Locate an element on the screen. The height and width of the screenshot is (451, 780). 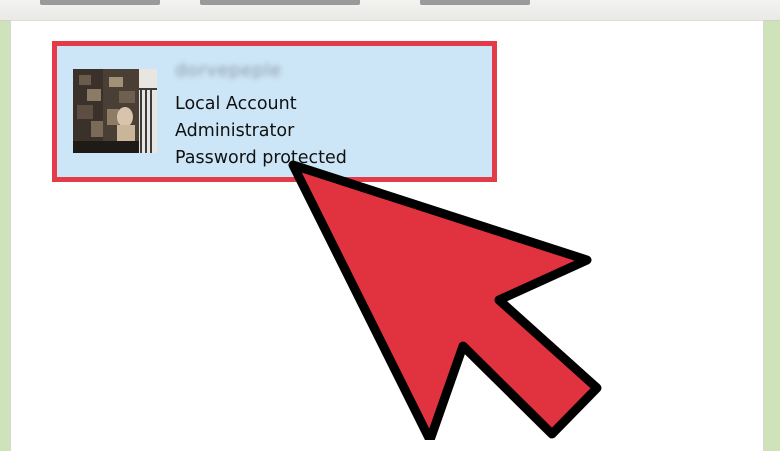
account-name: dorvepeple is located at coordinates (228, 70).